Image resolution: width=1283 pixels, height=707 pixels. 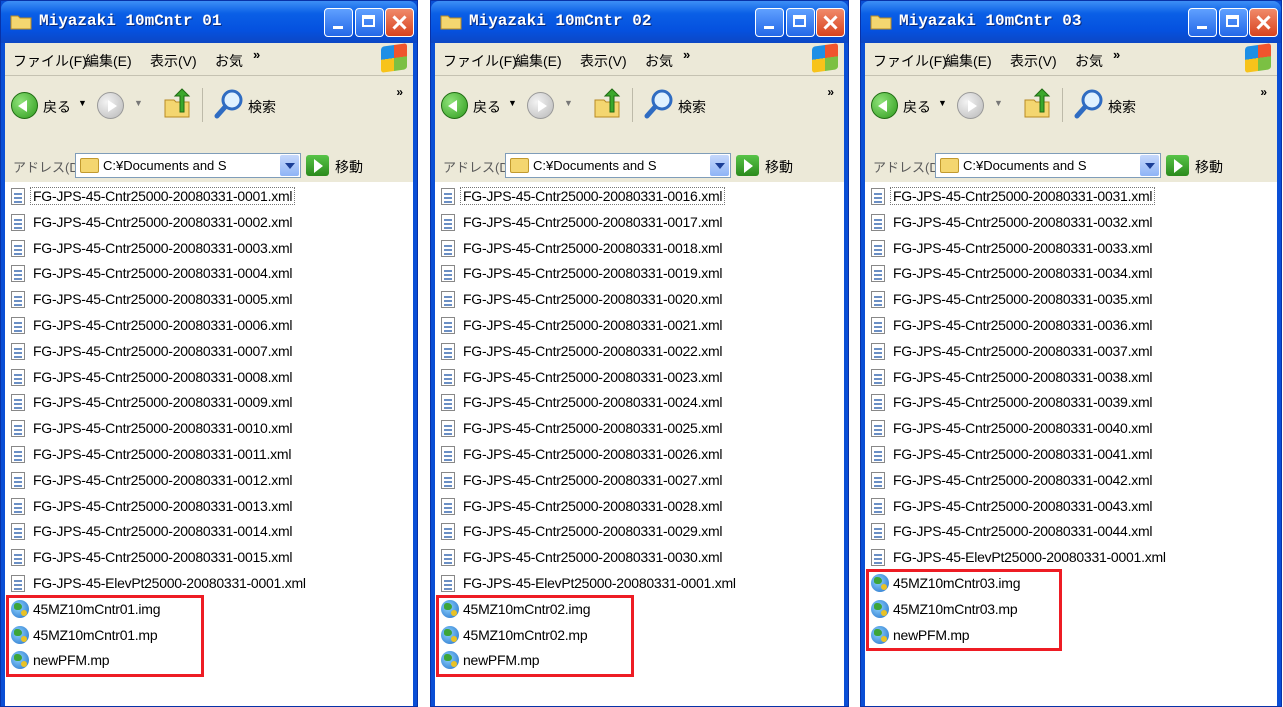 I want to click on address-bar: アドレス(D) C:¥Documents and S 移動, so click(x=639, y=166).